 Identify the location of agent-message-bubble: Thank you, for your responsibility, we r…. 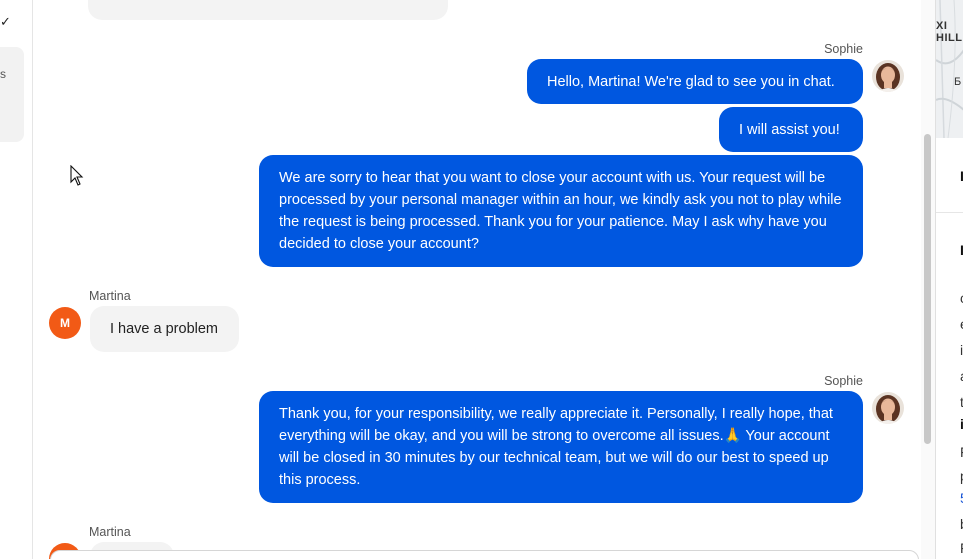
(561, 447).